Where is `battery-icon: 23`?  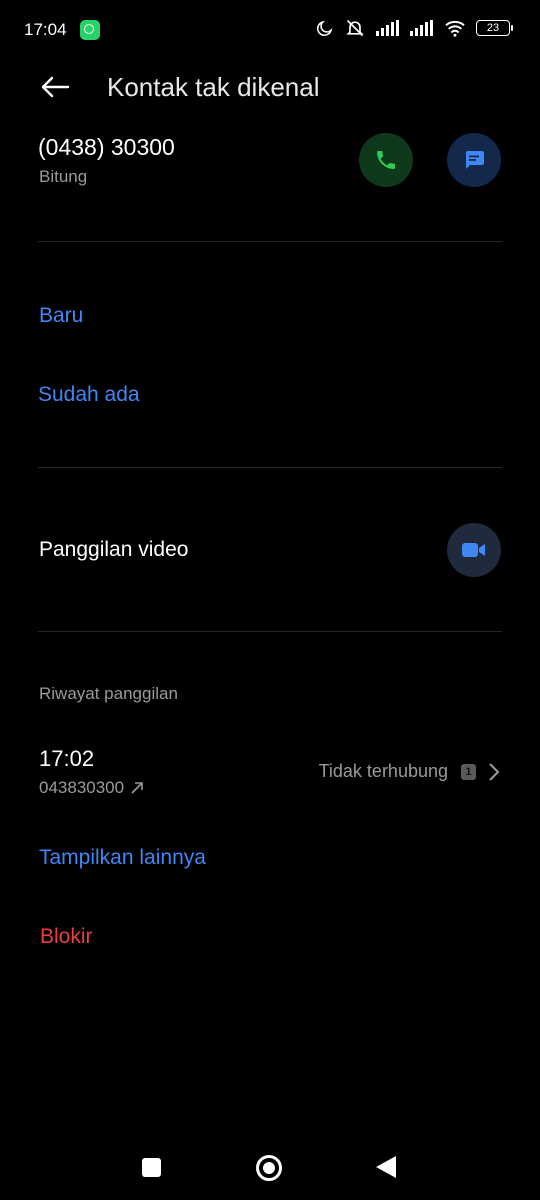 battery-icon: 23 is located at coordinates (494, 28).